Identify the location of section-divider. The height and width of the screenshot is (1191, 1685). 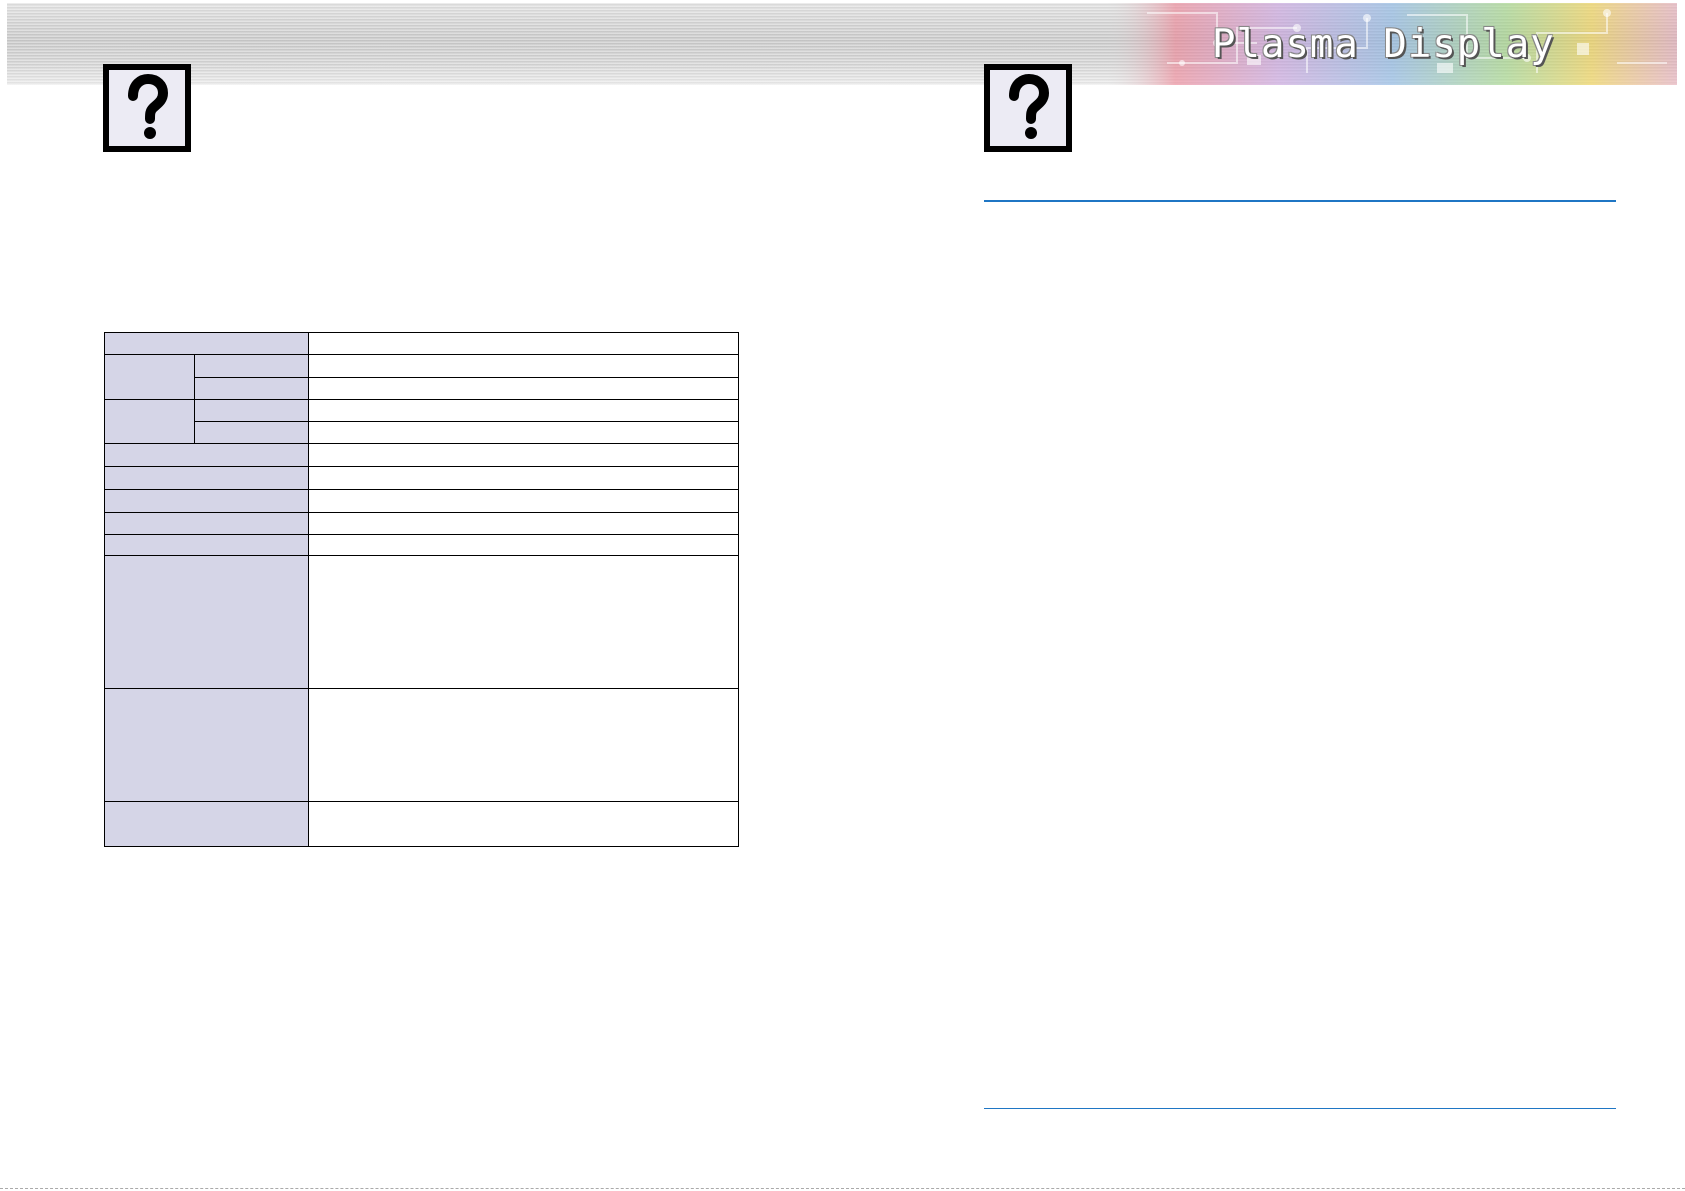
(1300, 201).